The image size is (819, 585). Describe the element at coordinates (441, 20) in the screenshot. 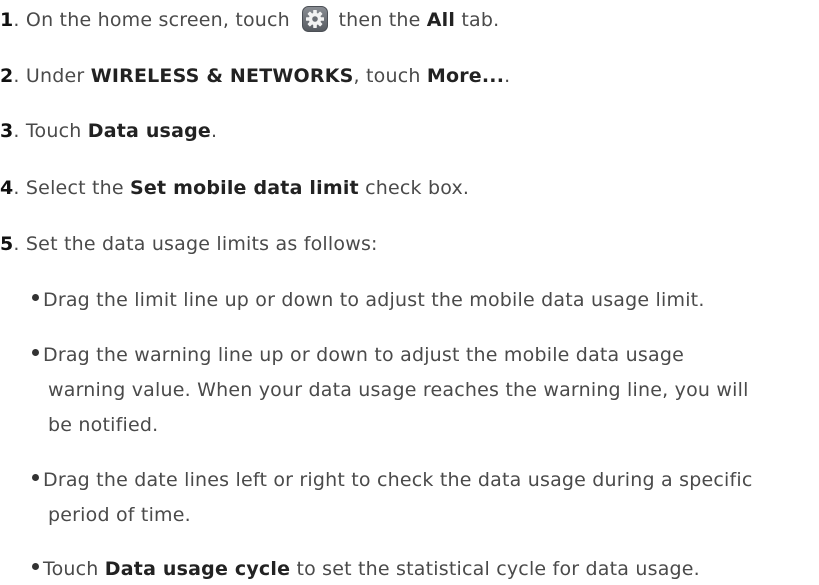

I see `all-tab-label: All` at that location.